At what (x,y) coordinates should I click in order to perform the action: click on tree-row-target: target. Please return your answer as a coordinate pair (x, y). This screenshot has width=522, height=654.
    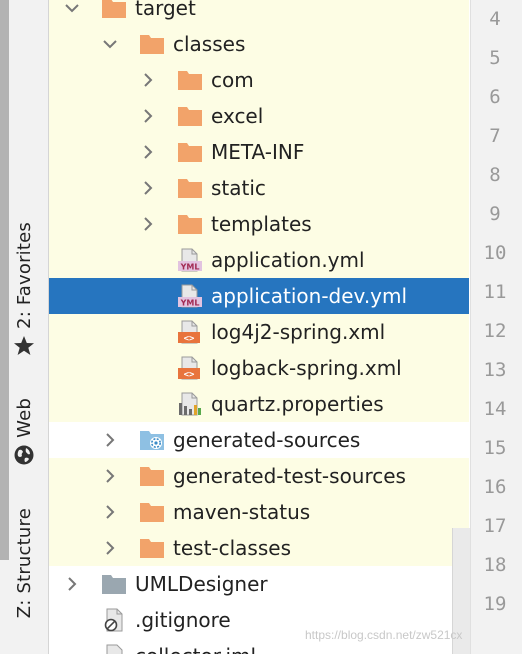
    Looking at the image, I should click on (259, 13).